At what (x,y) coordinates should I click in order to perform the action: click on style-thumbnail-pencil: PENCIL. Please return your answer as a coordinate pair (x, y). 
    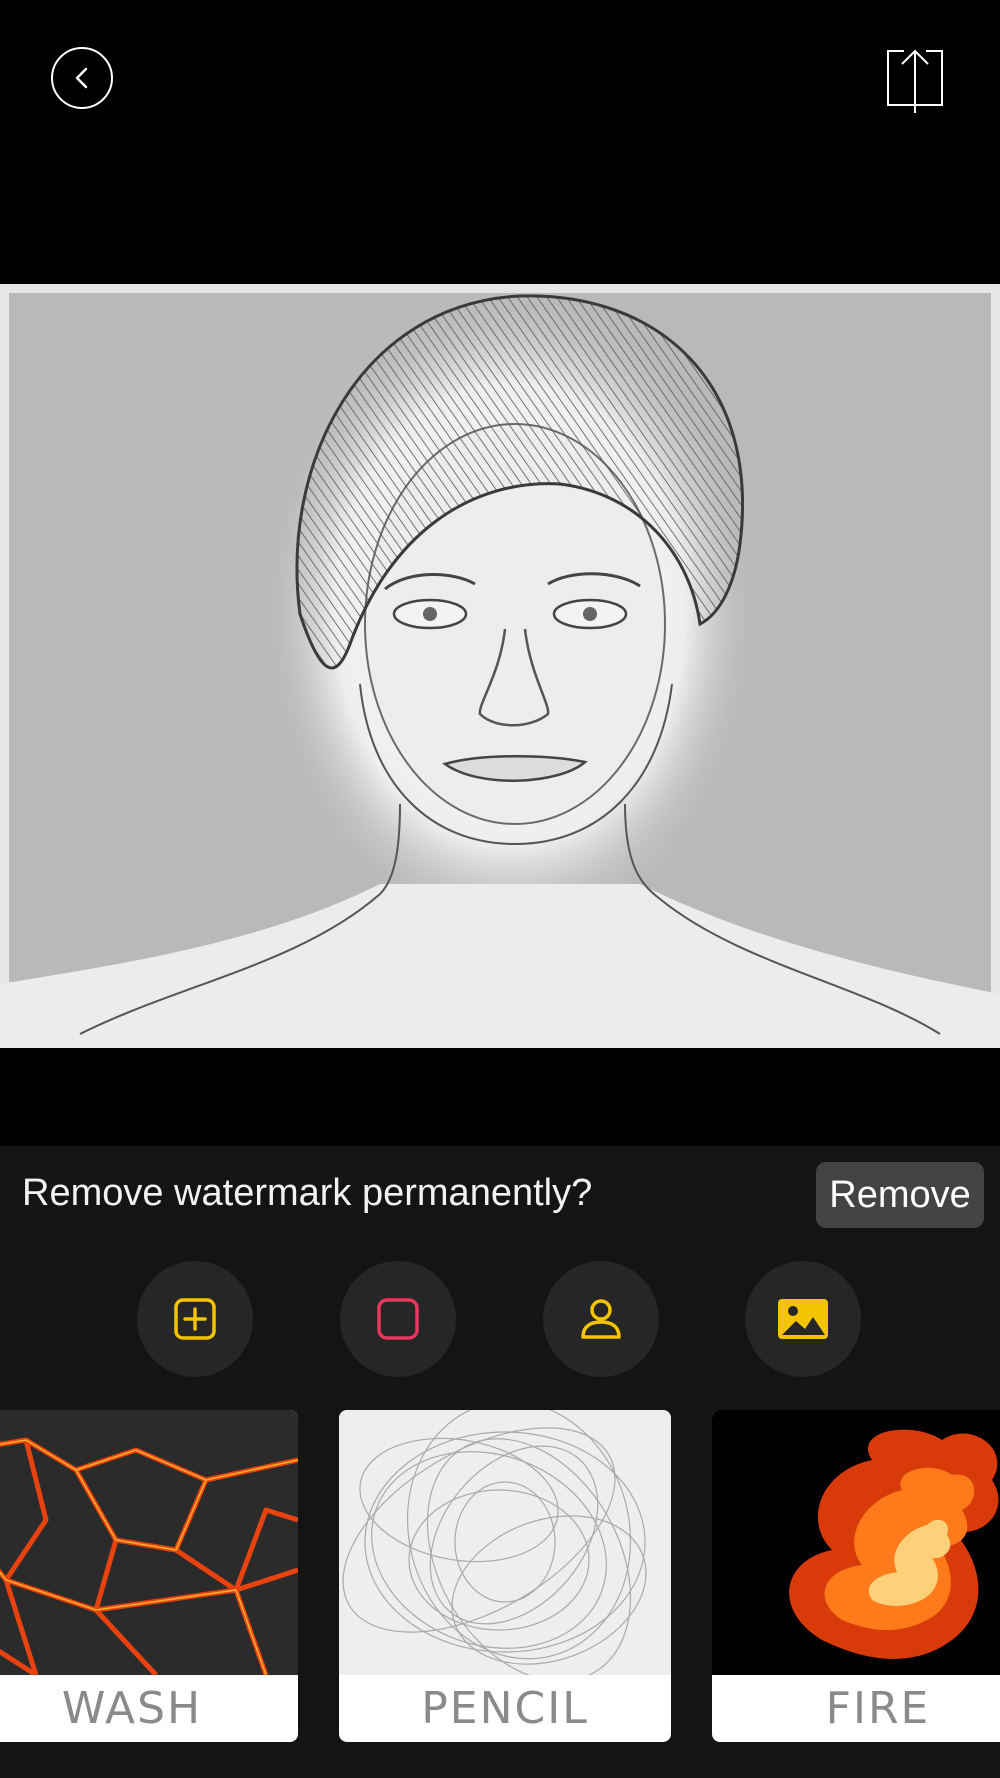
    Looking at the image, I should click on (505, 1576).